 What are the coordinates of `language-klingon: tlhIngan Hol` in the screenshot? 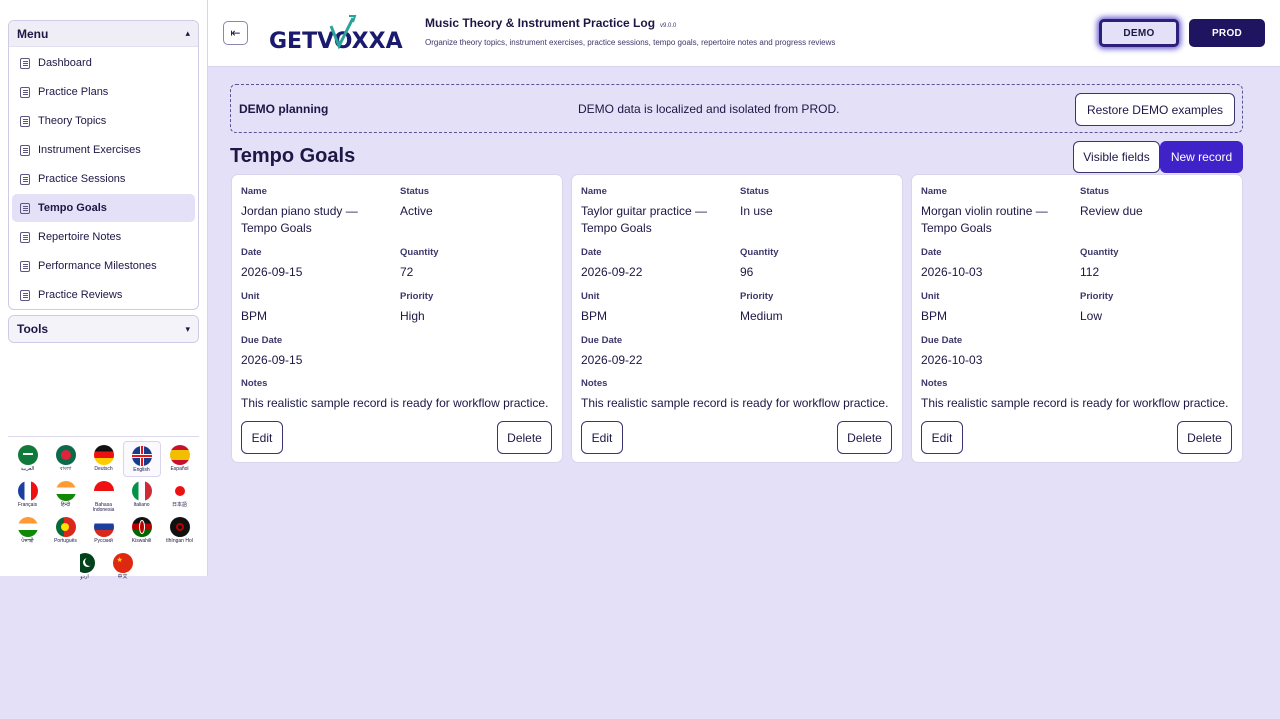 It's located at (180, 531).